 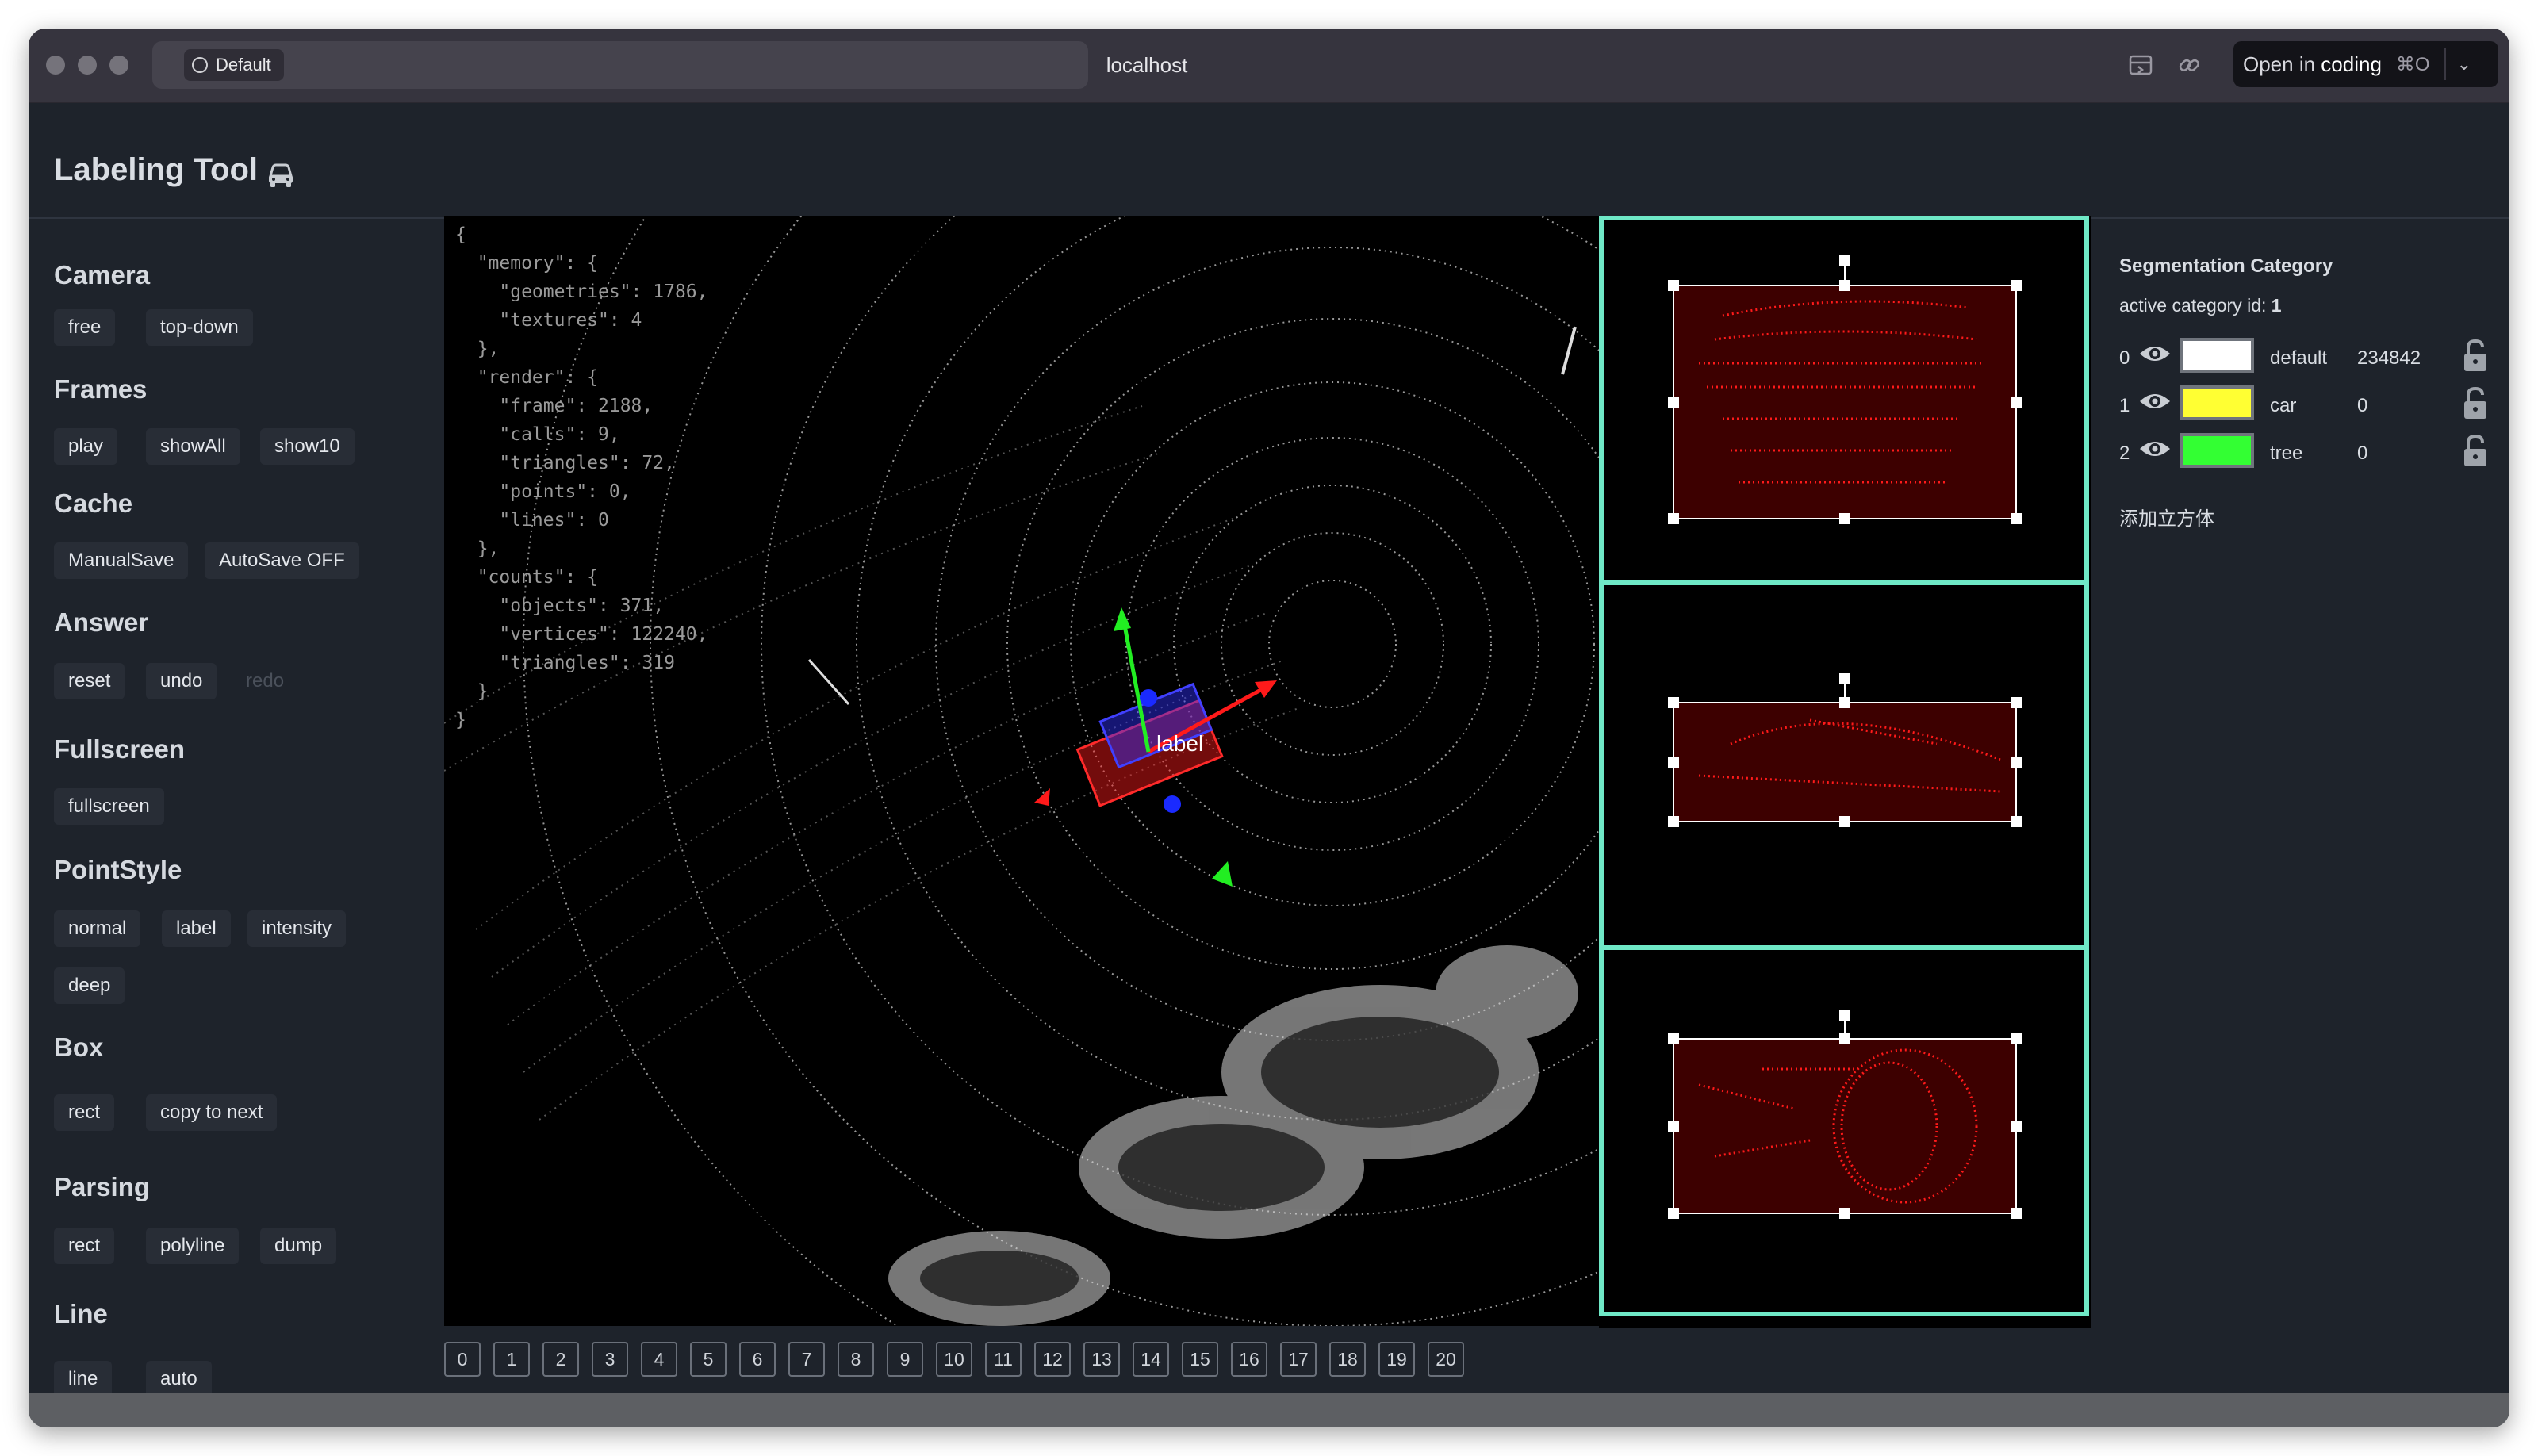 What do you see at coordinates (905, 1359) in the screenshot?
I see `frame-button-9: 9` at bounding box center [905, 1359].